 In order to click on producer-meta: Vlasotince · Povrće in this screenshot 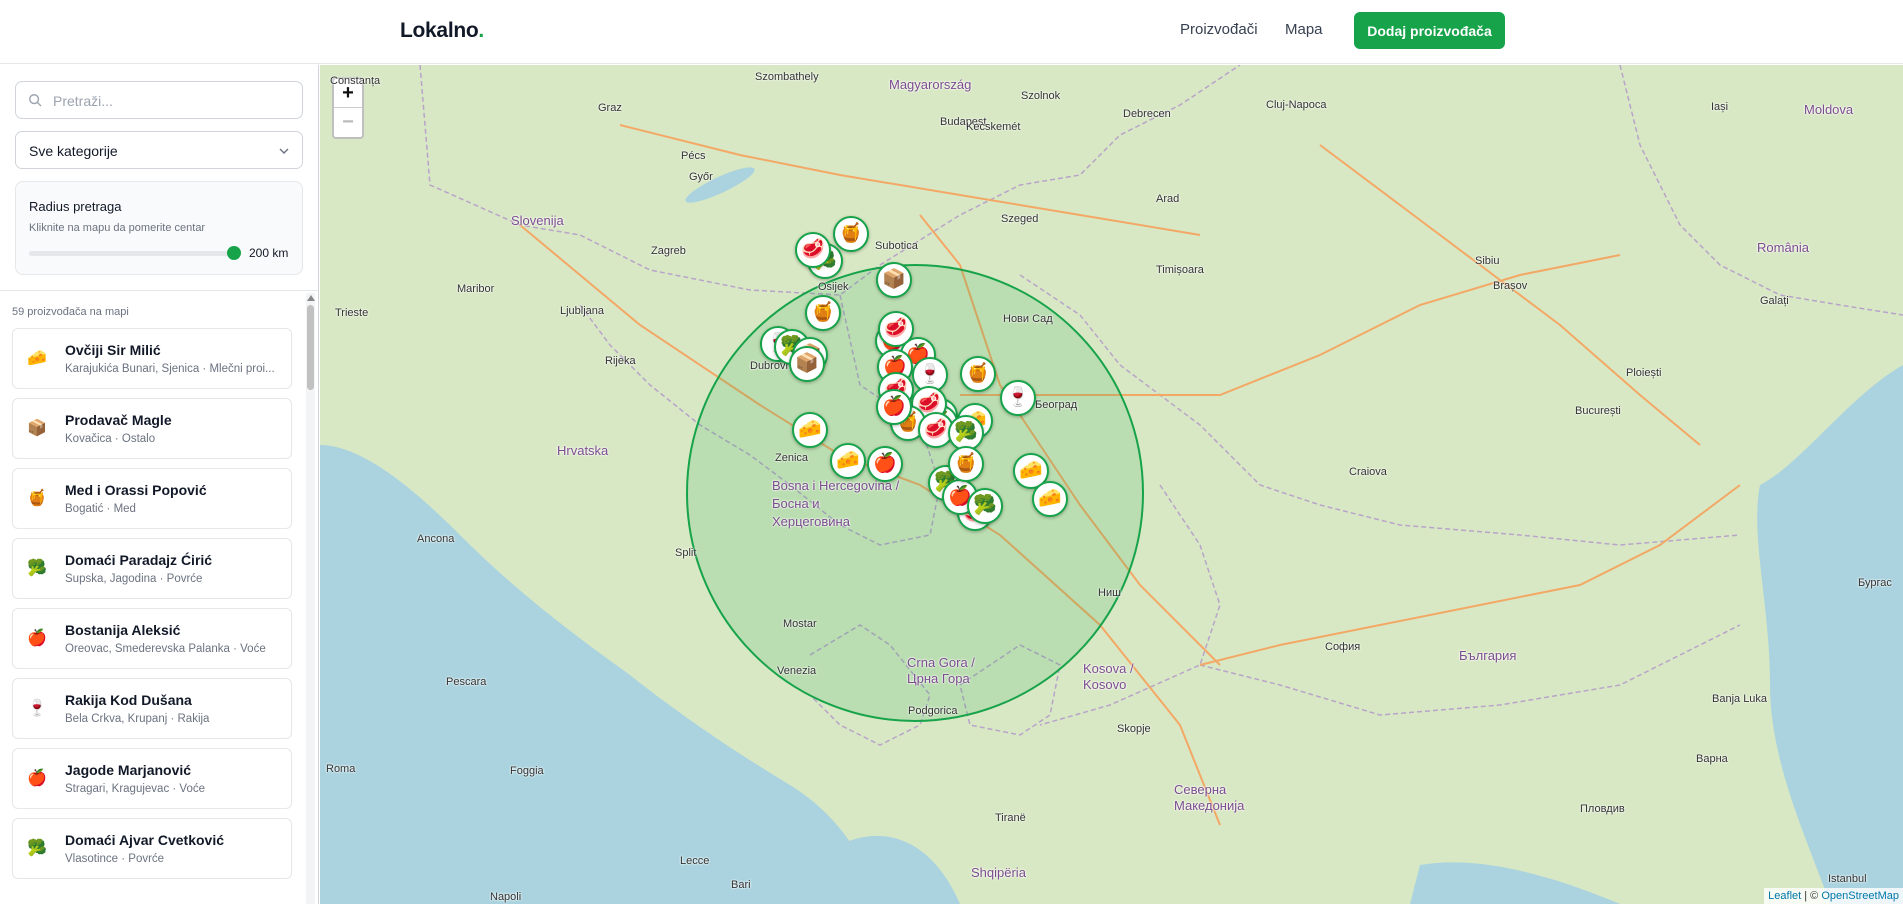, I will do `click(115, 859)`.